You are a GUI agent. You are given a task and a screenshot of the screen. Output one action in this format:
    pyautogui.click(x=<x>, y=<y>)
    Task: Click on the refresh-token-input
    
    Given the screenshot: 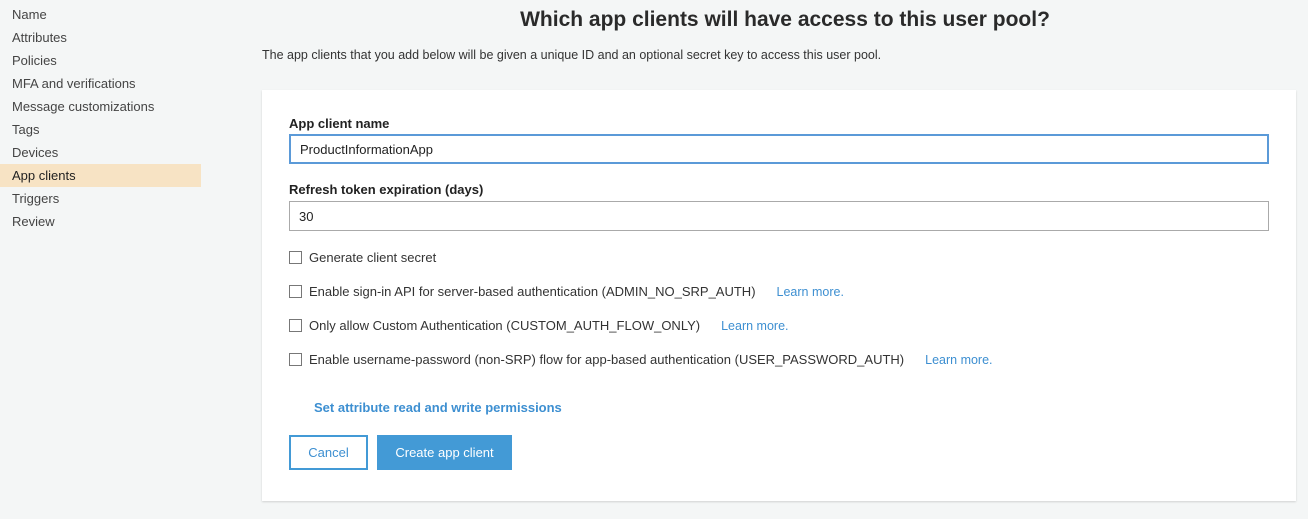 What is the action you would take?
    pyautogui.click(x=779, y=216)
    